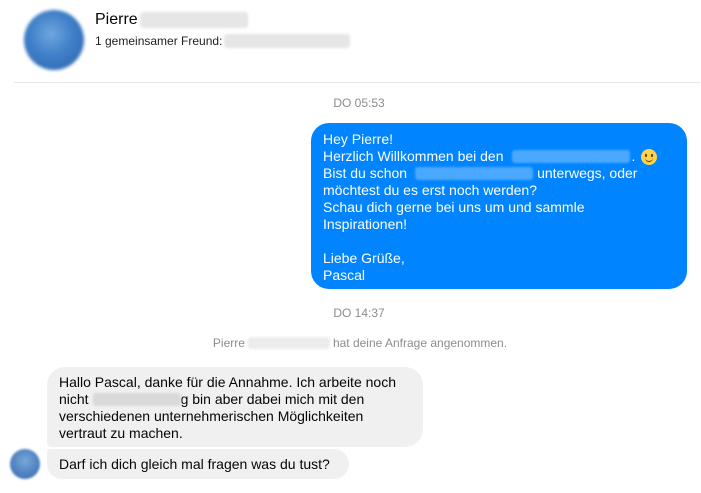  What do you see at coordinates (159, 41) in the screenshot?
I see `mutual-friends-label: 1 gemeinsamer Freund:` at bounding box center [159, 41].